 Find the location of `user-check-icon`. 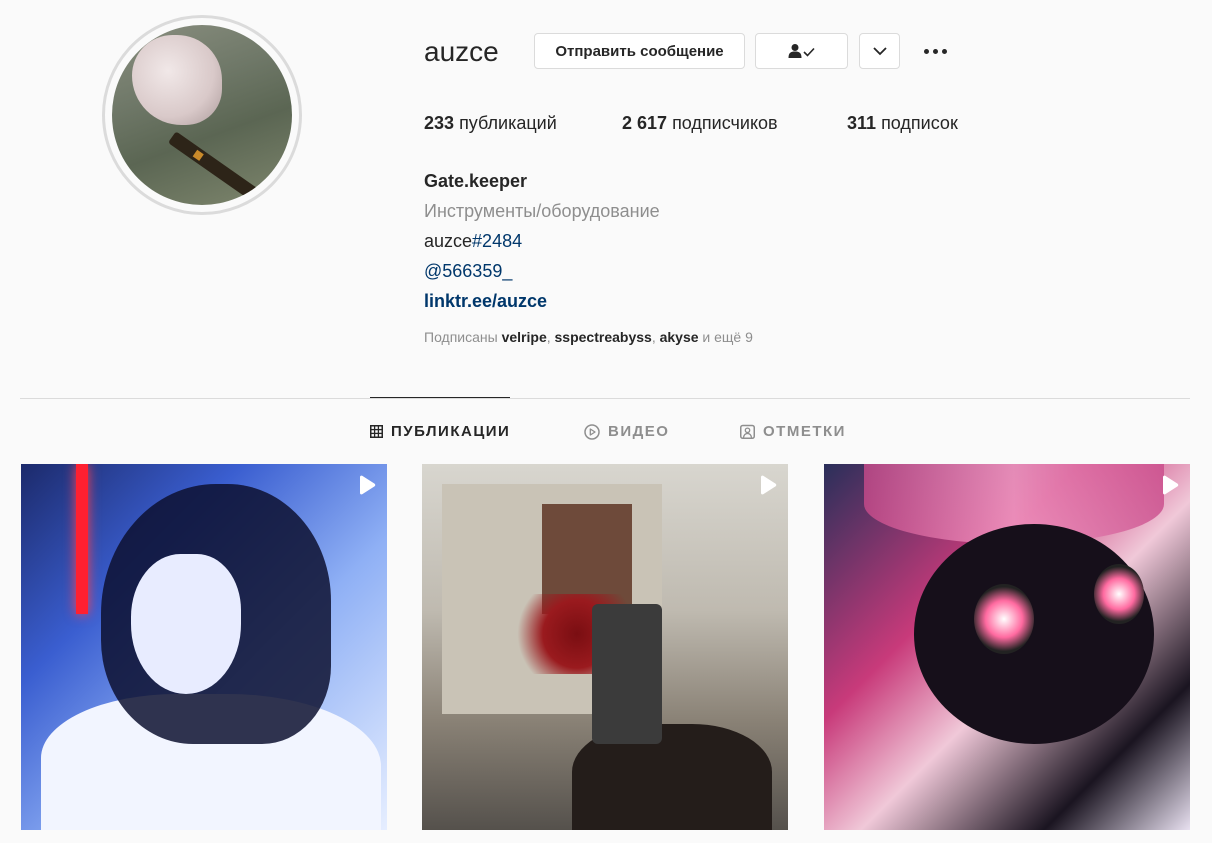

user-check-icon is located at coordinates (801, 51).